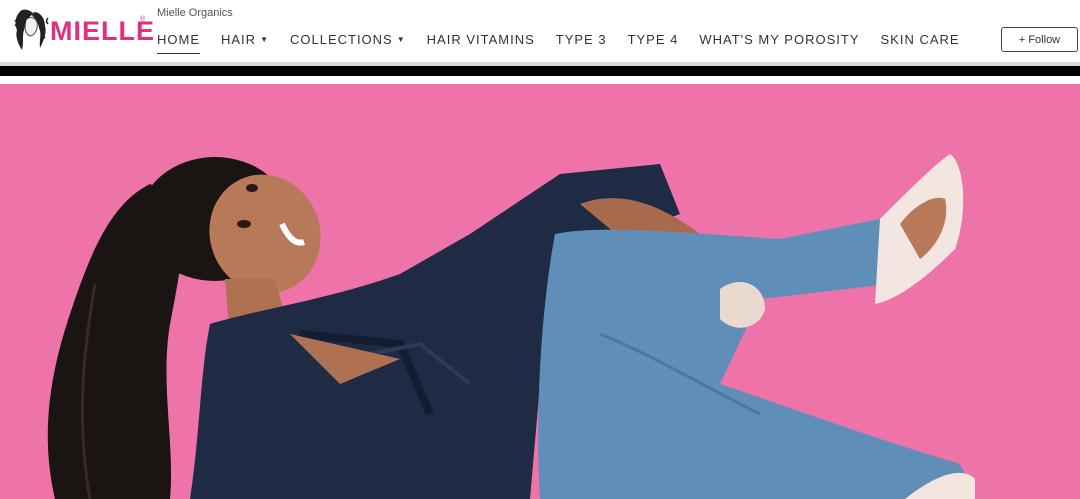  What do you see at coordinates (1039, 39) in the screenshot?
I see `follow-button: + Follow` at bounding box center [1039, 39].